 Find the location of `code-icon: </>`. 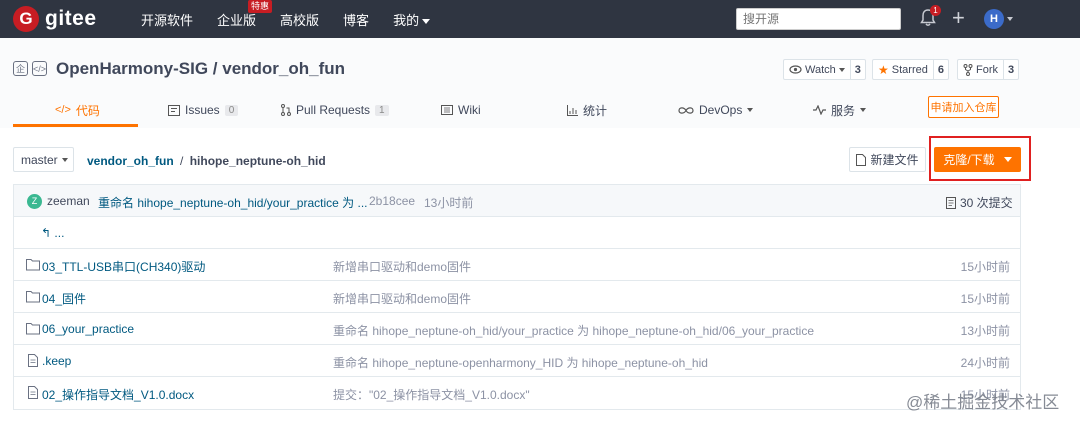

code-icon: </> is located at coordinates (63, 110).